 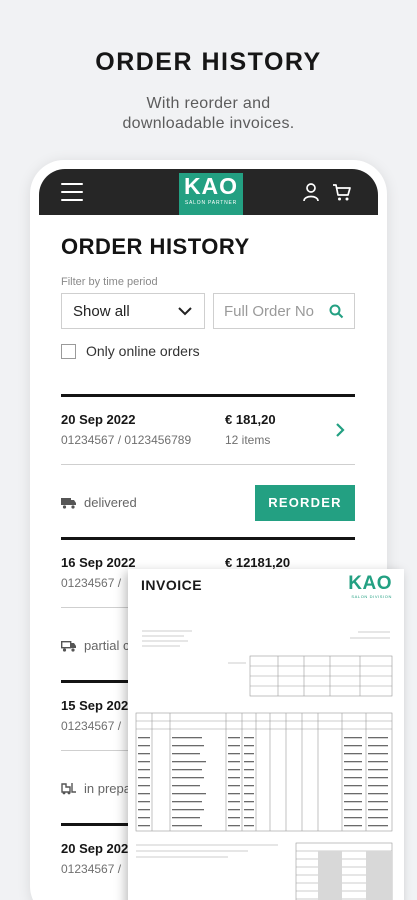 I want to click on order-status: in prepa, so click(x=96, y=788).